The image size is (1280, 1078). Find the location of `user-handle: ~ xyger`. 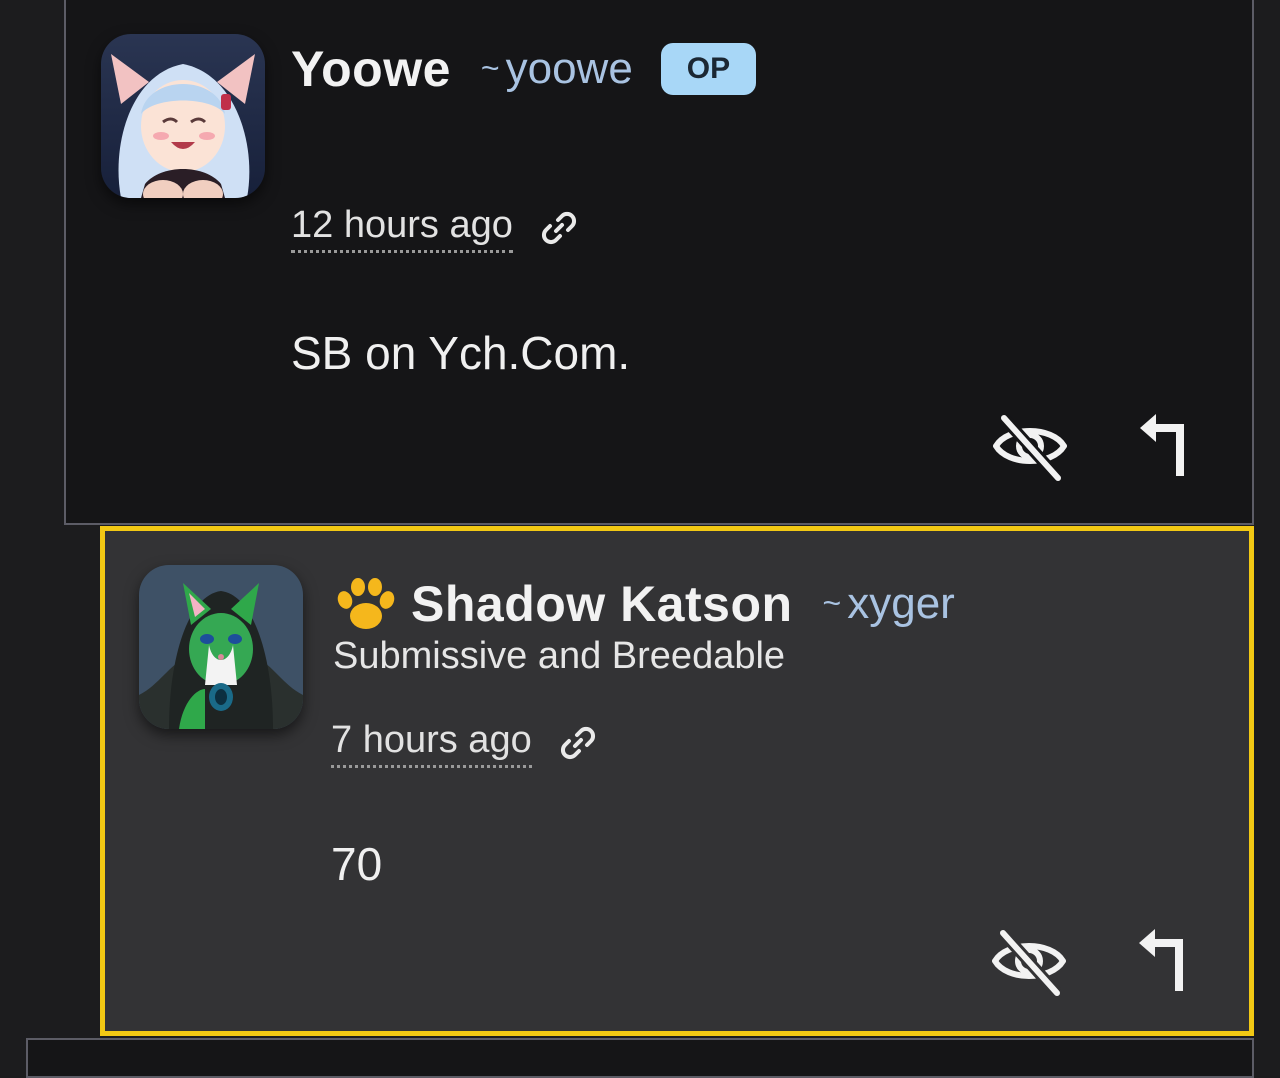

user-handle: ~ xyger is located at coordinates (889, 604).